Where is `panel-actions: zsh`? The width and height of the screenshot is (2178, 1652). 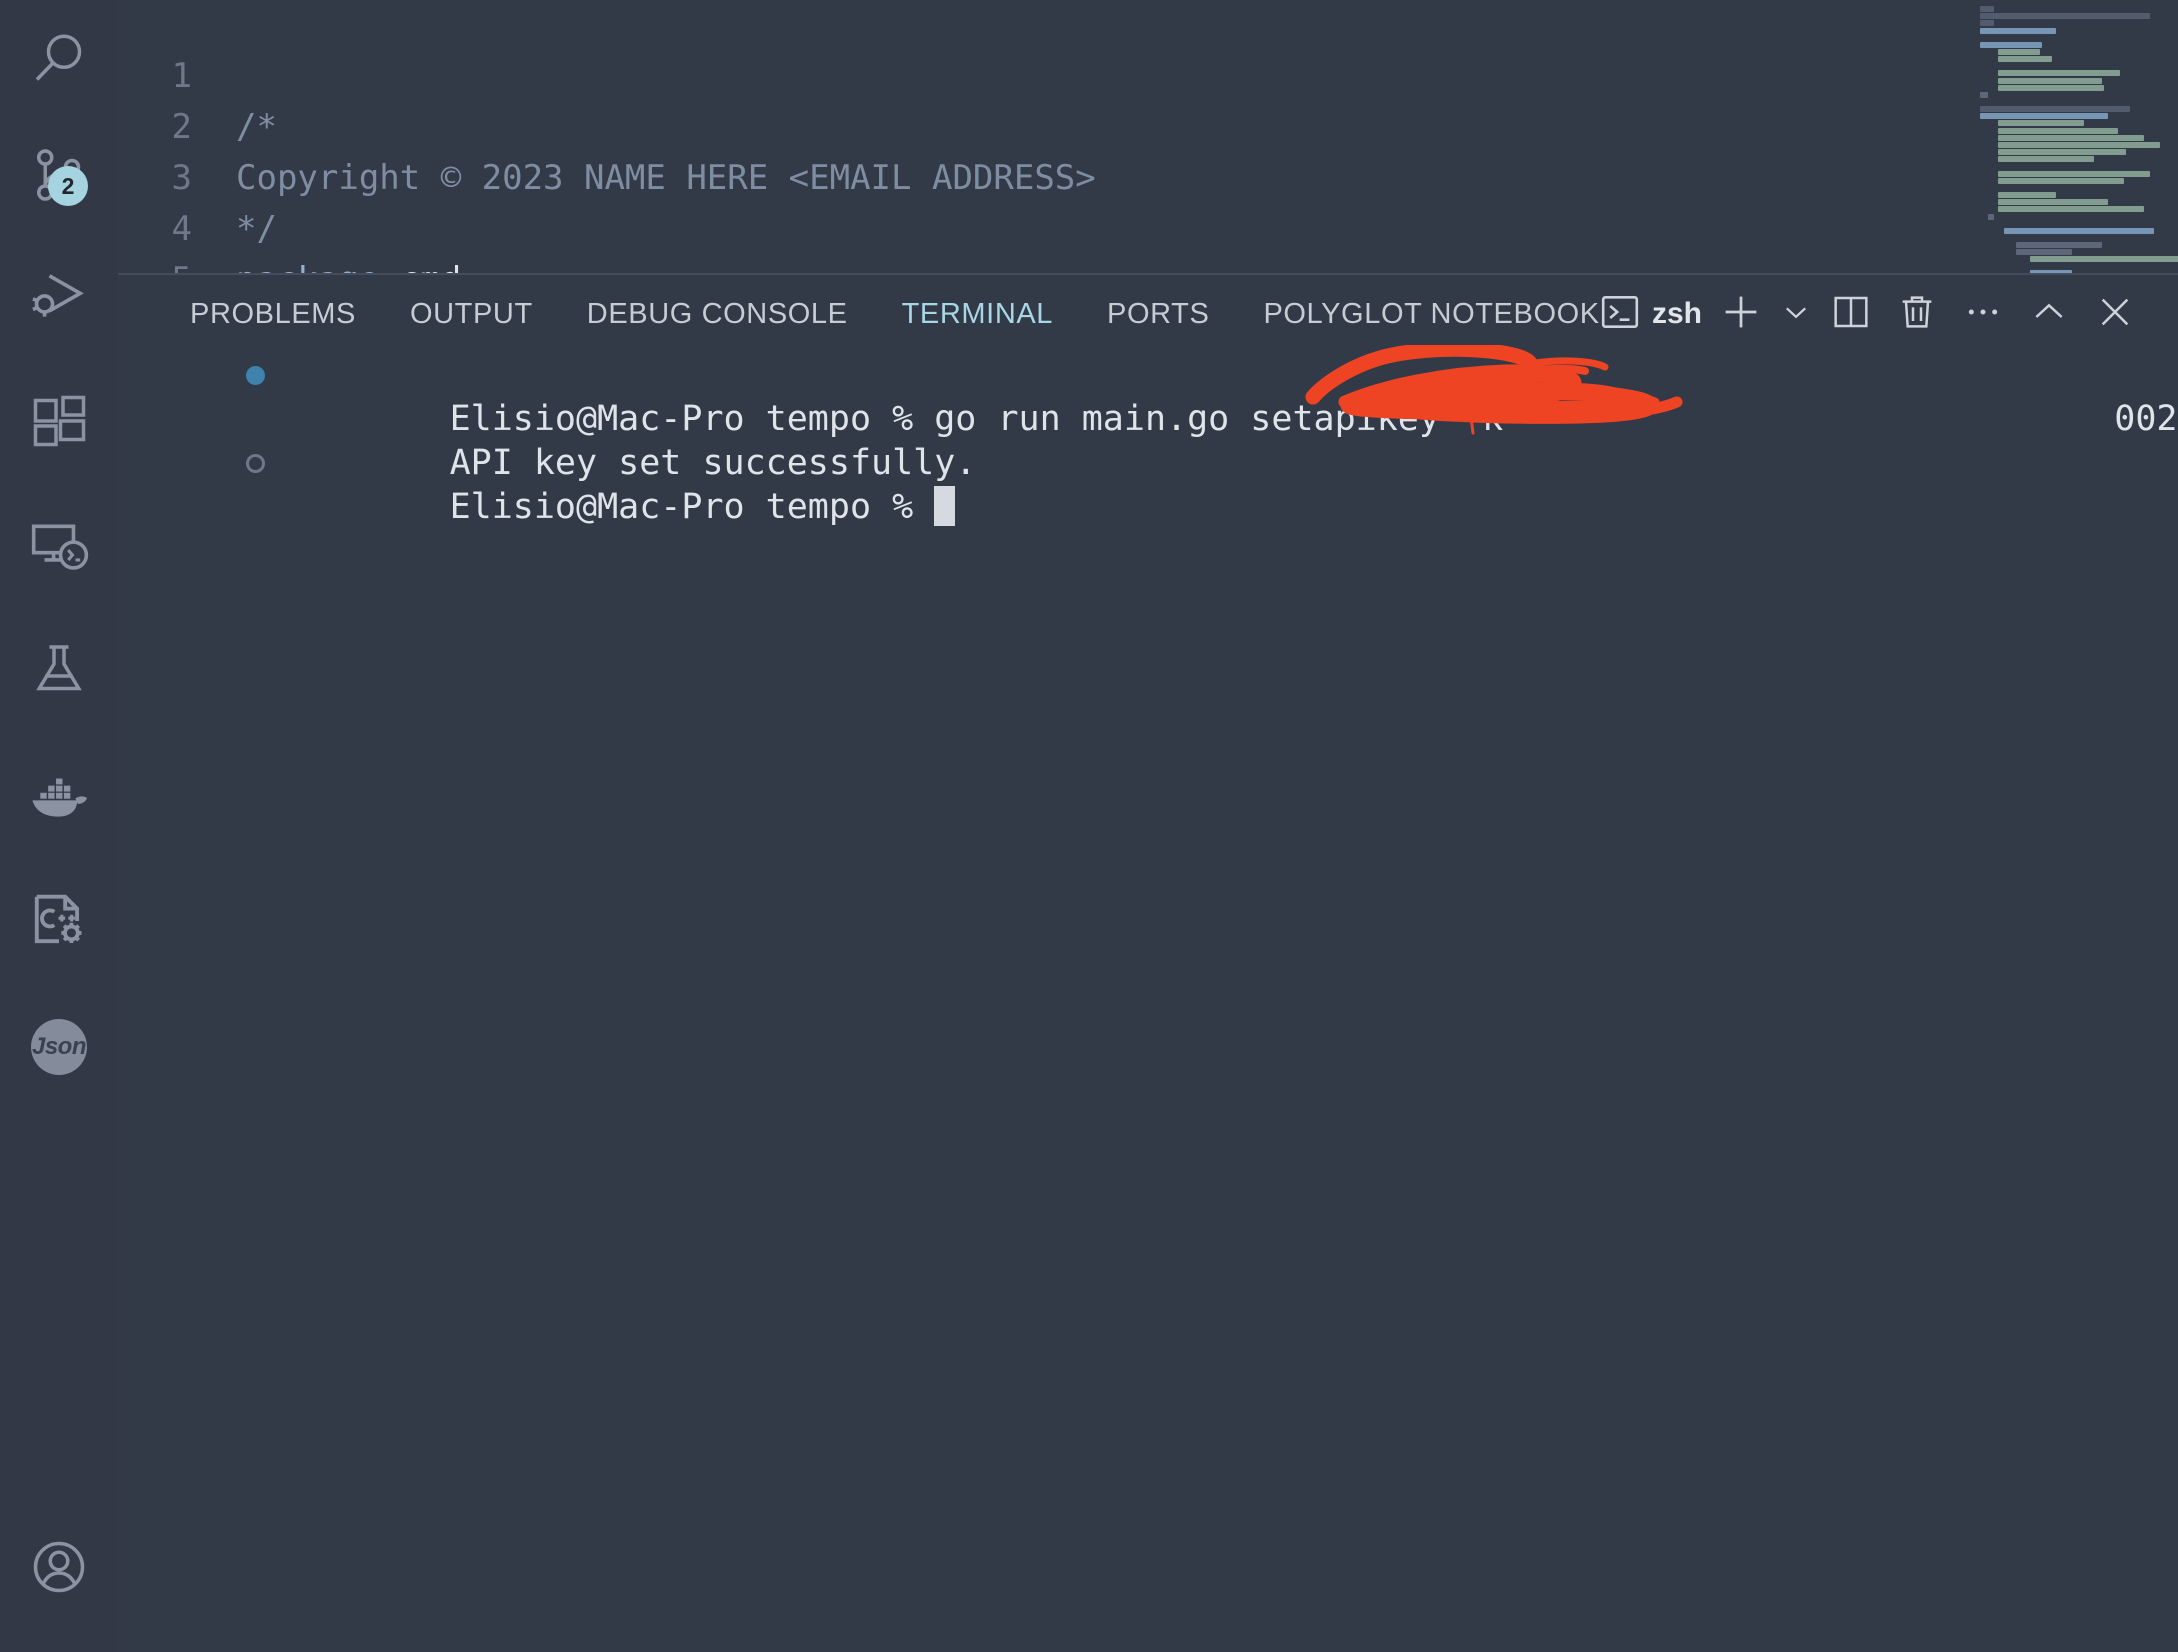 panel-actions: zsh is located at coordinates (1873, 314).